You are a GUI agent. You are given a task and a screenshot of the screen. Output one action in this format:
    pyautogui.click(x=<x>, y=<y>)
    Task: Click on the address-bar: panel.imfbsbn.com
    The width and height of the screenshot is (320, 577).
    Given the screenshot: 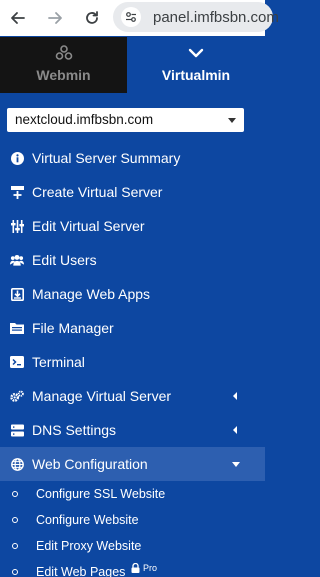 What is the action you would take?
    pyautogui.click(x=196, y=17)
    